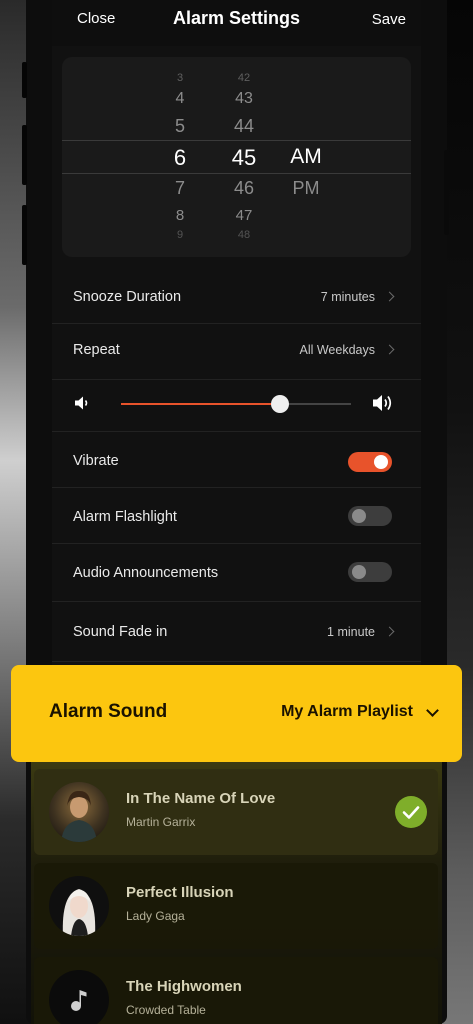 This screenshot has height=1024, width=473. What do you see at coordinates (201, 798) in the screenshot?
I see `song-title: In The Name Of Love` at bounding box center [201, 798].